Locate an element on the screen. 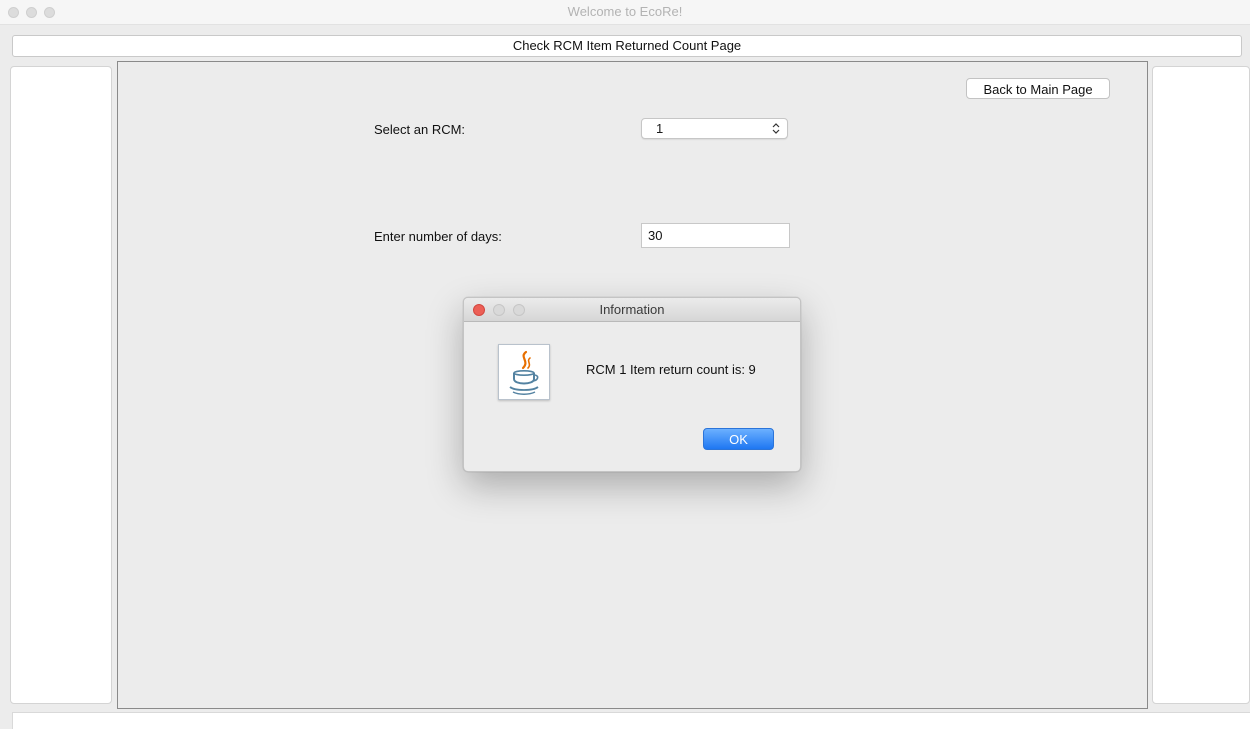  days-input is located at coordinates (715, 235).